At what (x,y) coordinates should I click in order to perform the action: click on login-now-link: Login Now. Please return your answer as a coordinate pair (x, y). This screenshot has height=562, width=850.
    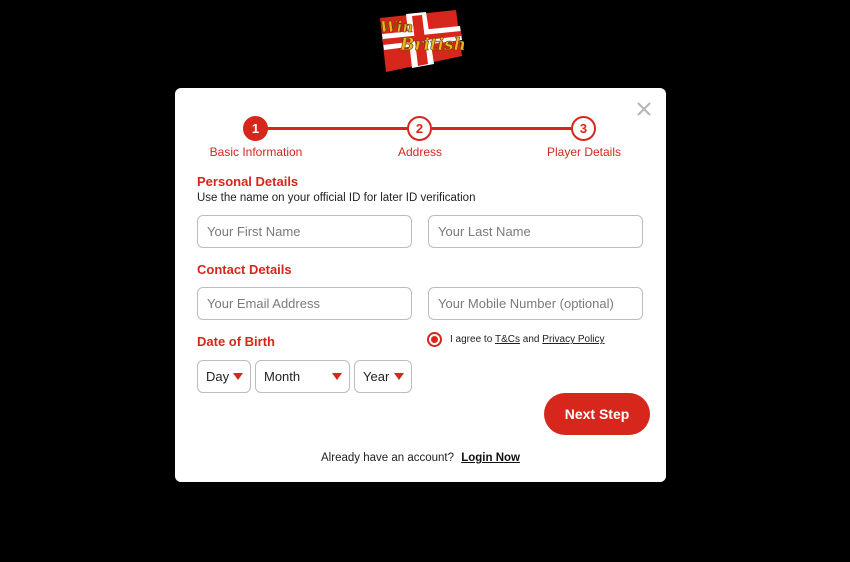
    Looking at the image, I should click on (490, 458).